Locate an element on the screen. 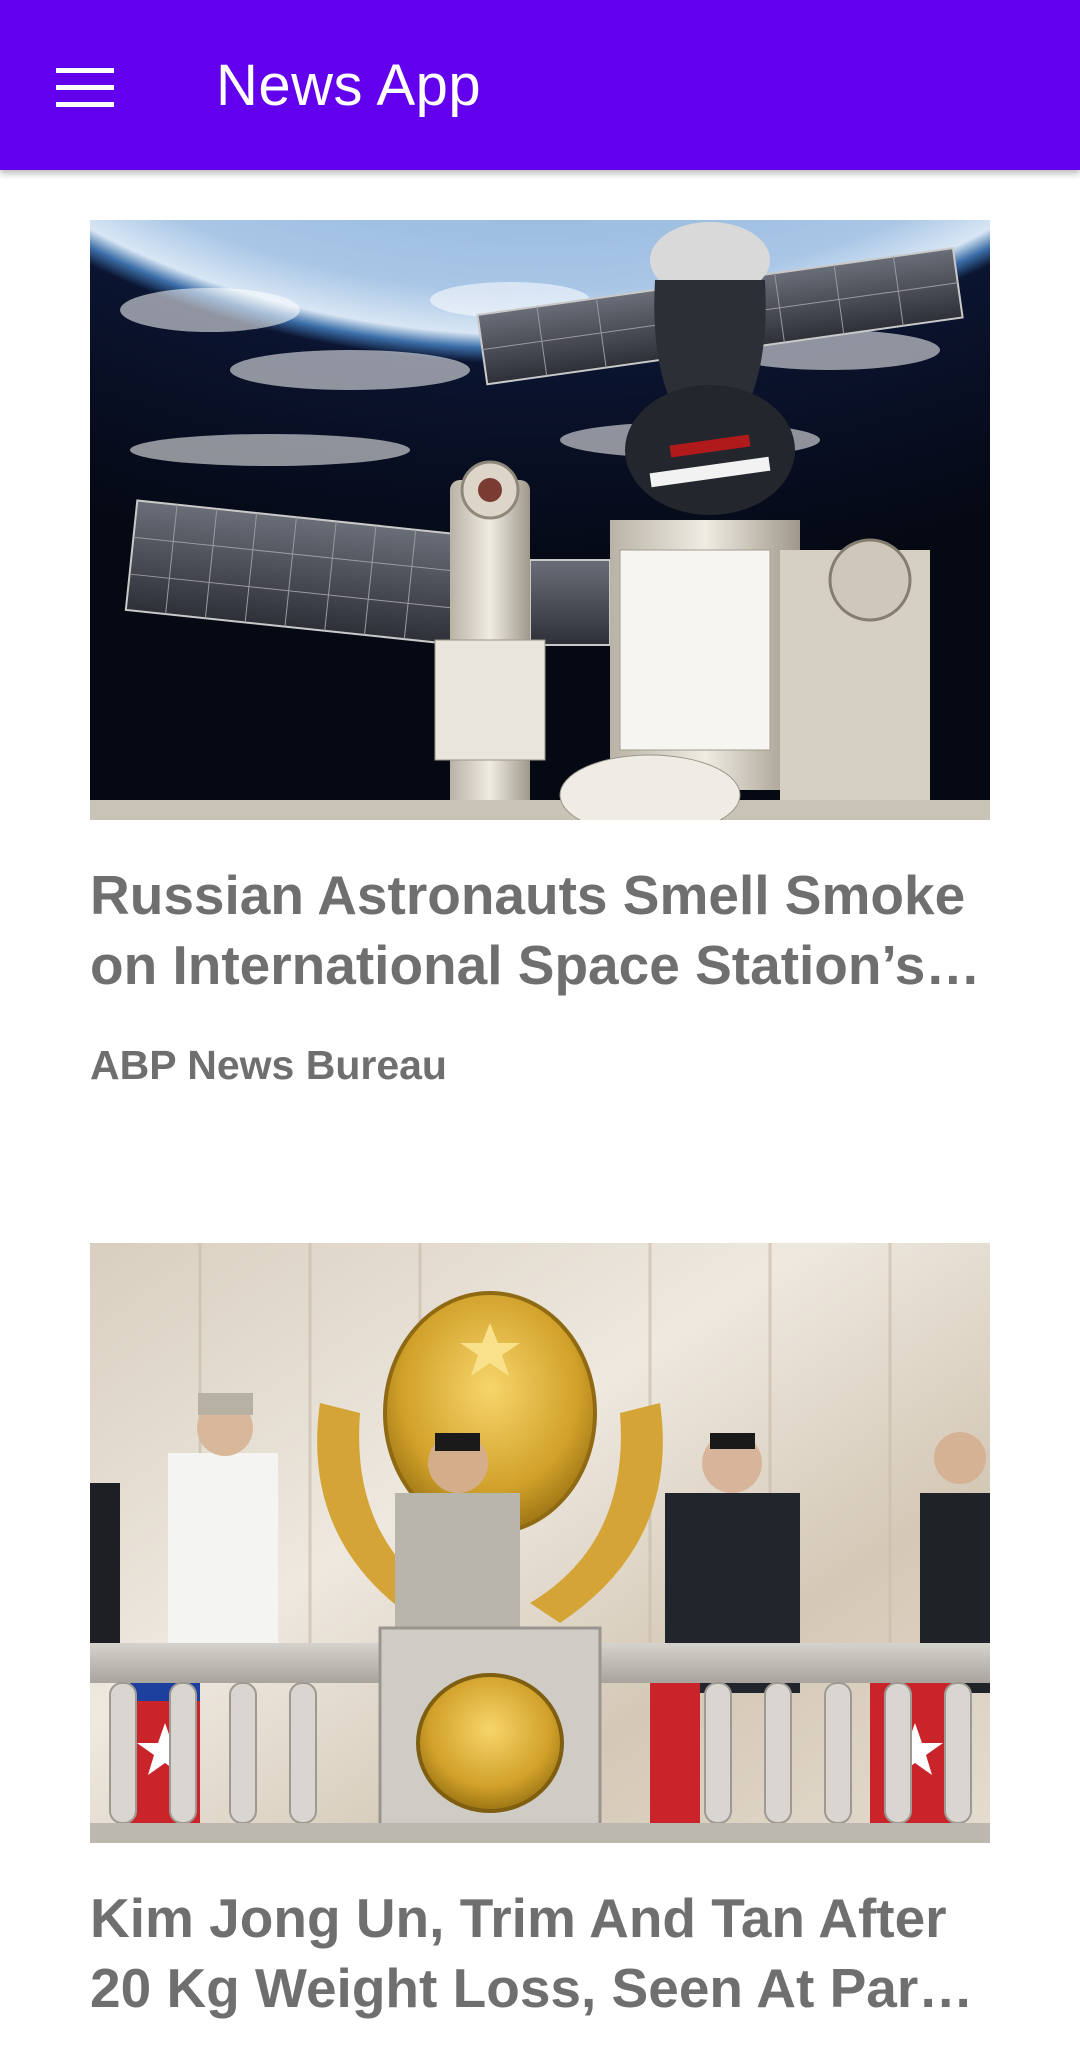 The width and height of the screenshot is (1080, 2063). app-bar: News App is located at coordinates (540, 85).